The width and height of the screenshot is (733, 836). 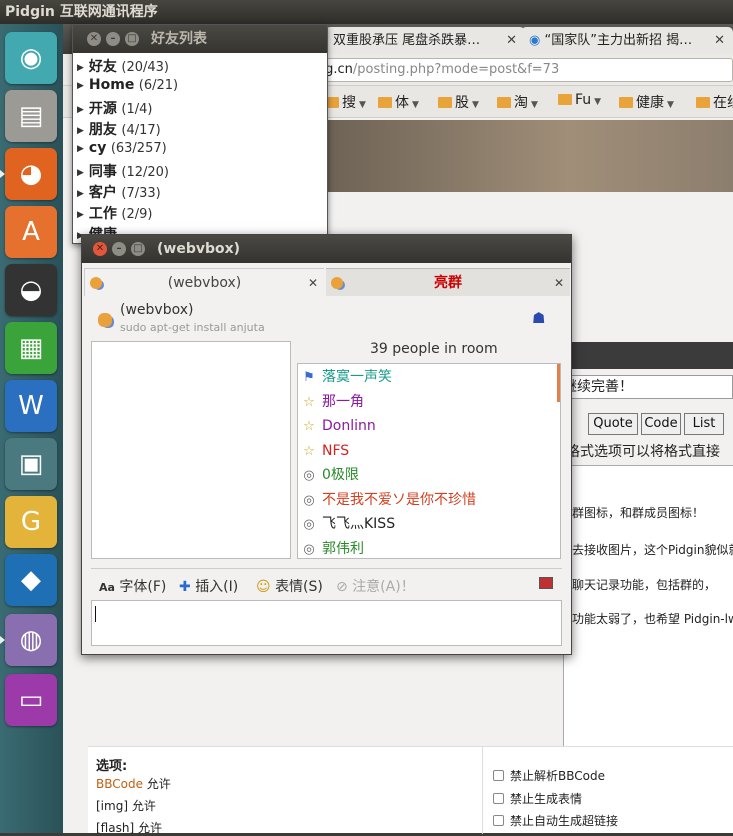 I want to click on file-manager-icon: ▤, so click(x=31, y=116).